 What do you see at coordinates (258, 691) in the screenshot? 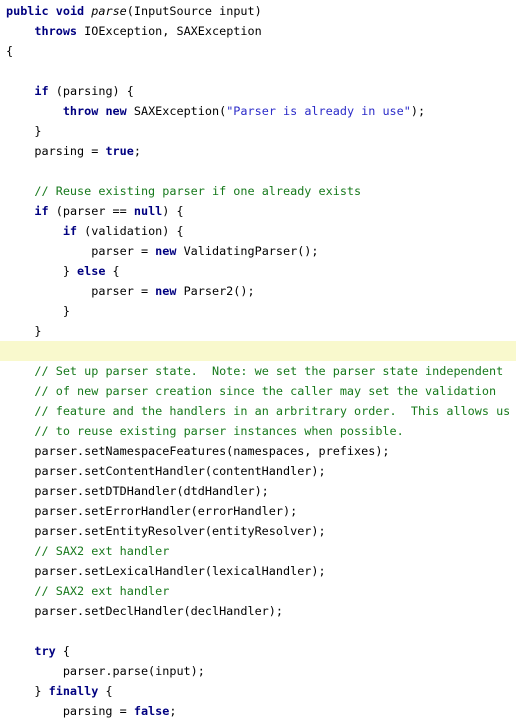
I see `code-line: } finally {` at bounding box center [258, 691].